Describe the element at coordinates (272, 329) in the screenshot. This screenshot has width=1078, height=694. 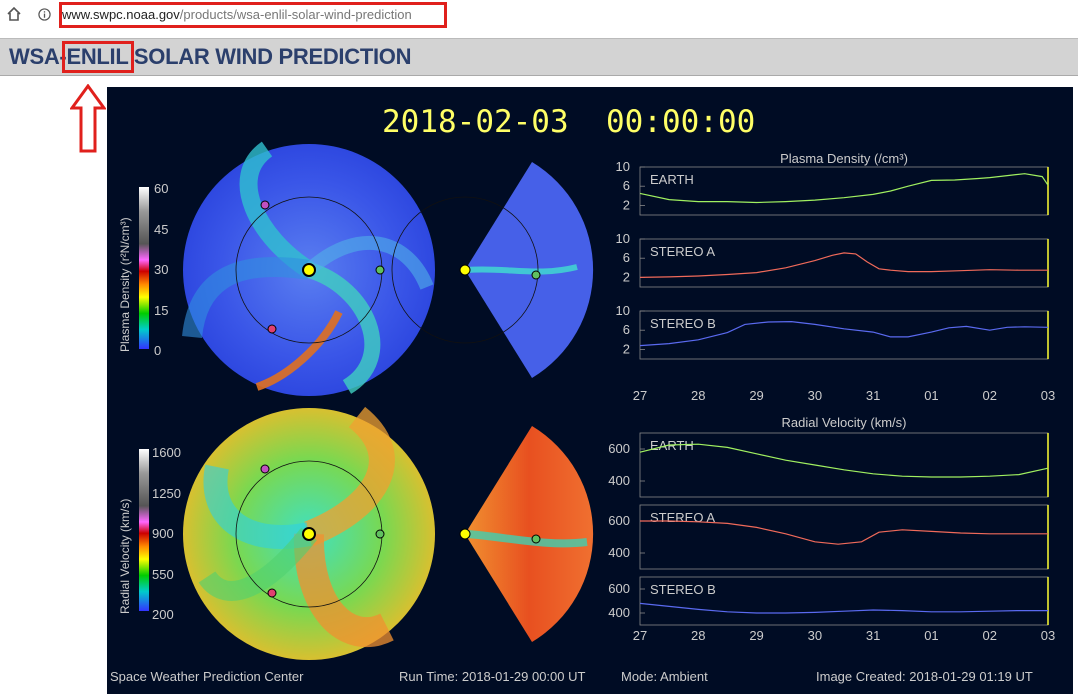
I see `stereo-a-marker` at that location.